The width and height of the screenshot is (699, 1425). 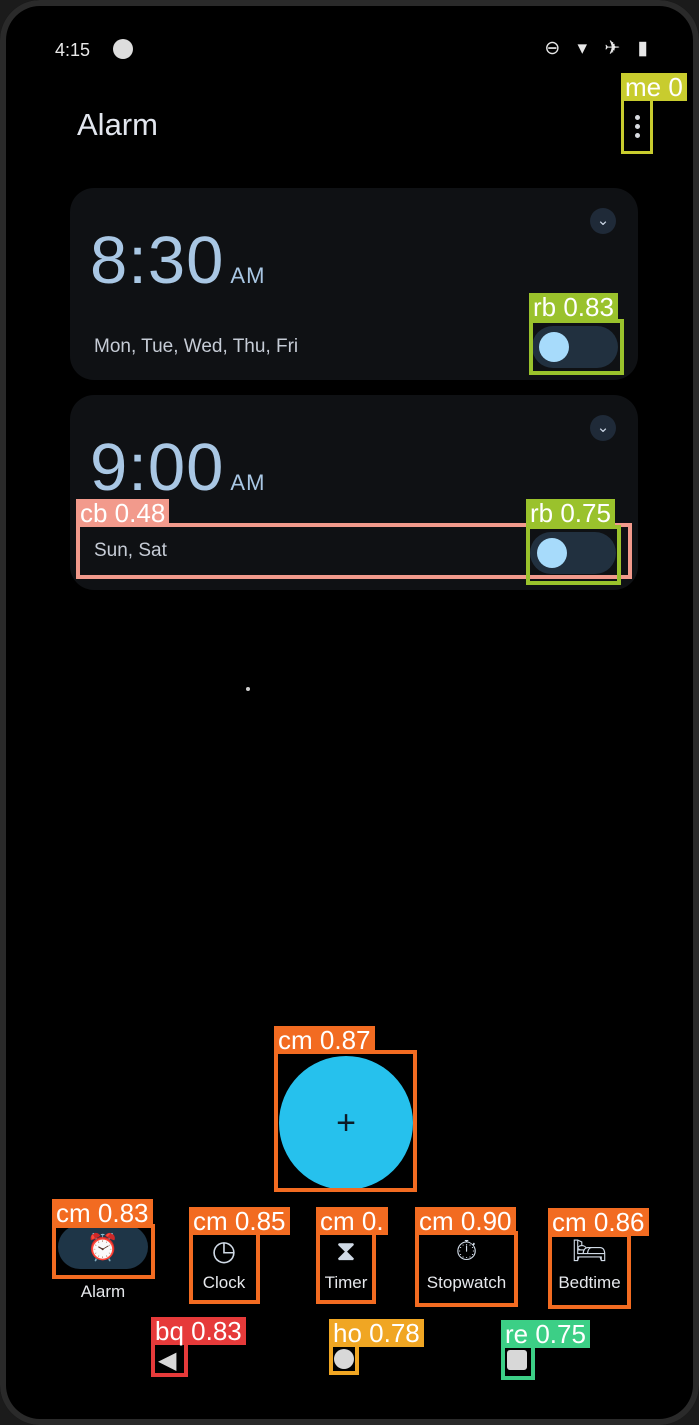 I want to click on detection-label-nav-timer: cm 0., so click(x=352, y=1221).